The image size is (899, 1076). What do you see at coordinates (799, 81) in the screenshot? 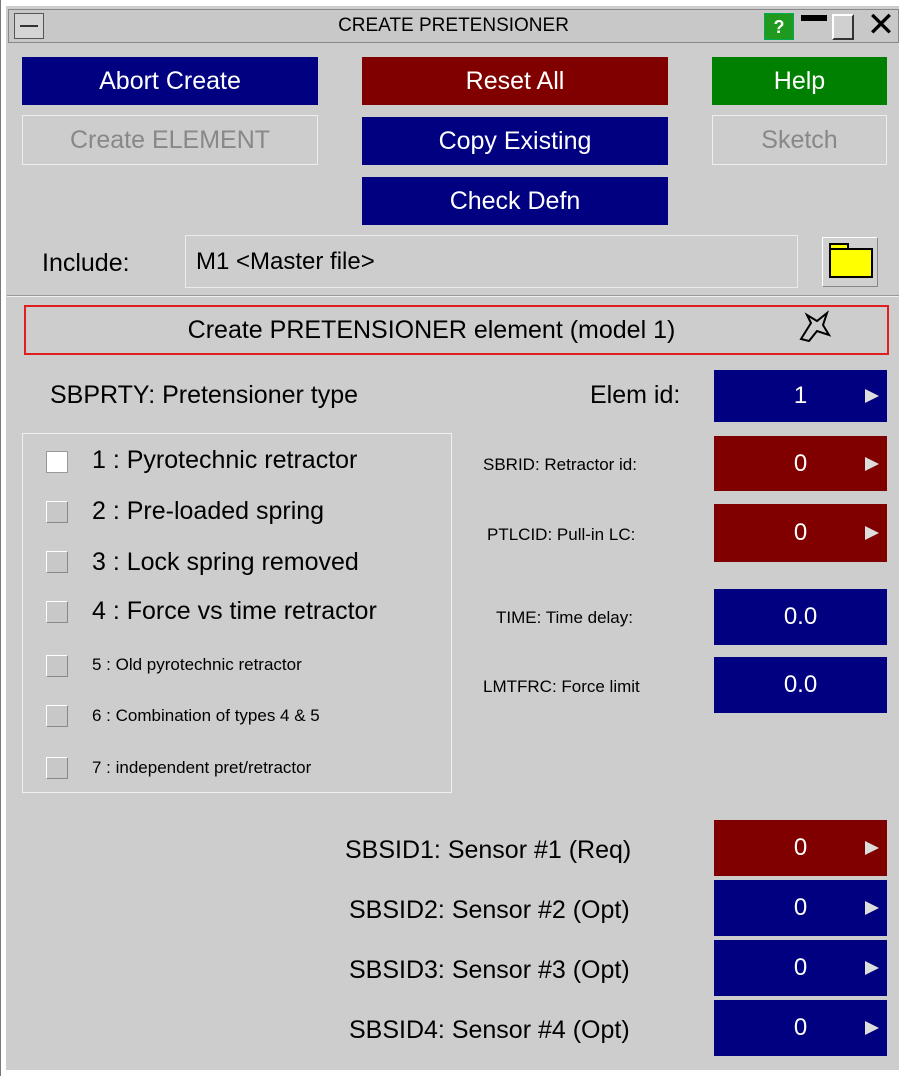
I see `help-button: Help` at bounding box center [799, 81].